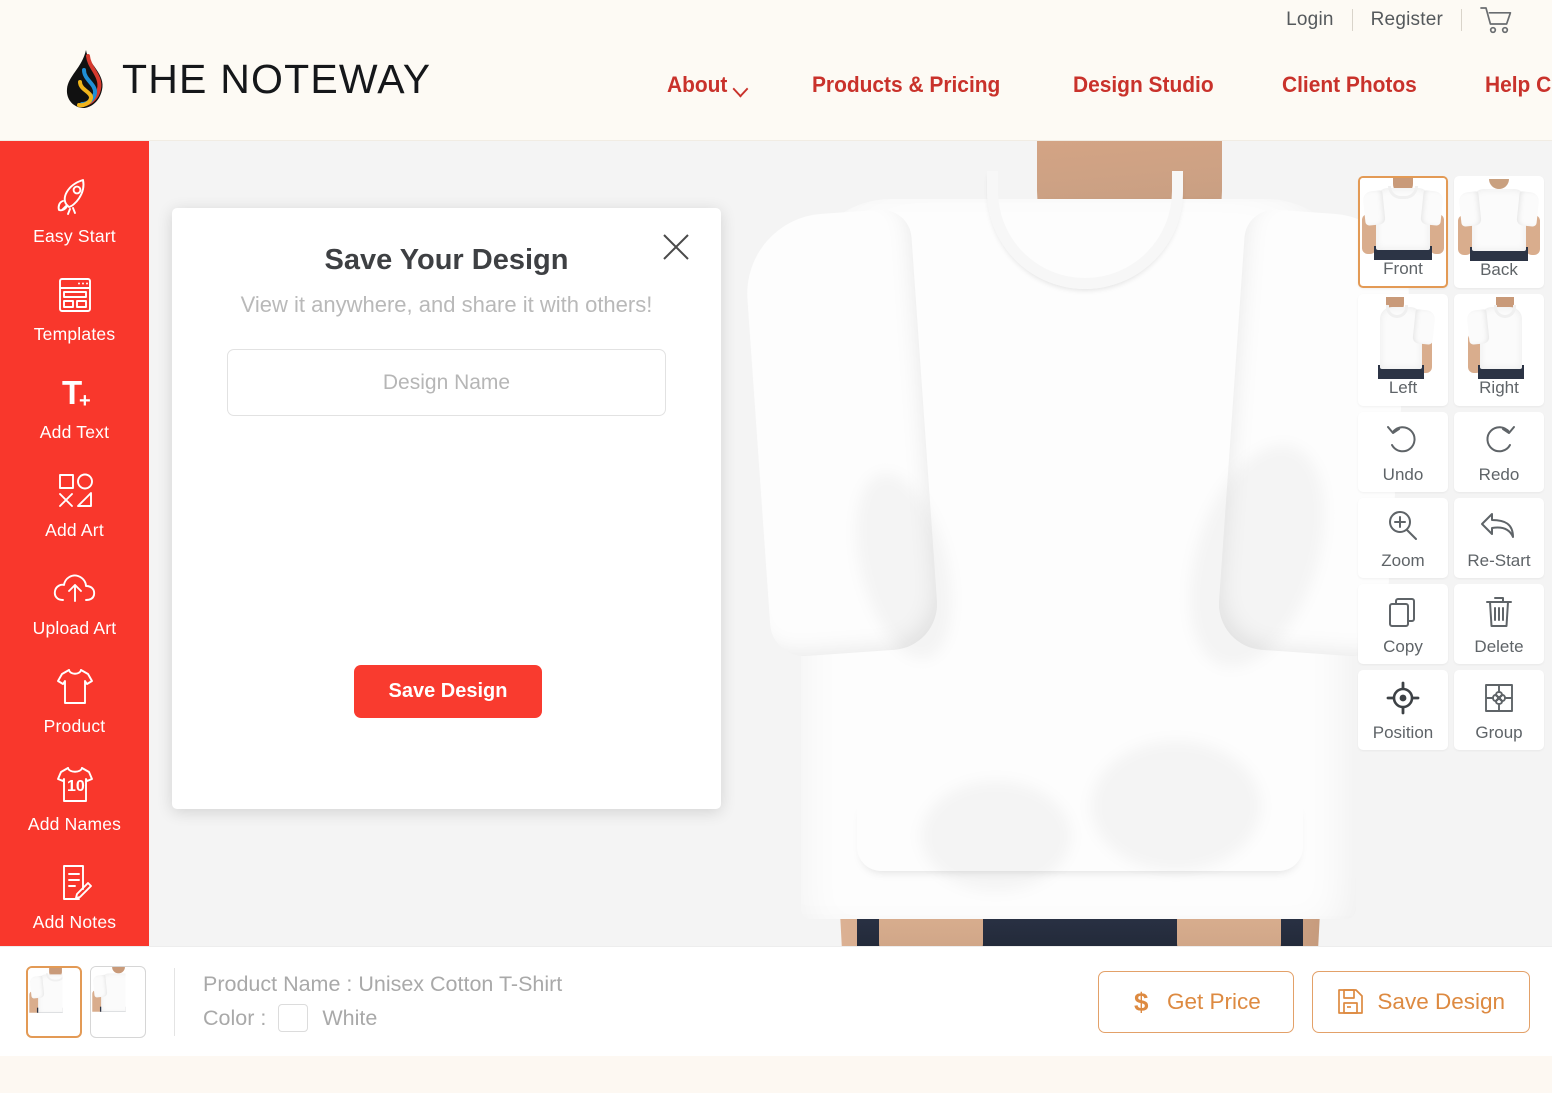  I want to click on sidebar-item-upload-art: Upload Art, so click(74, 603).